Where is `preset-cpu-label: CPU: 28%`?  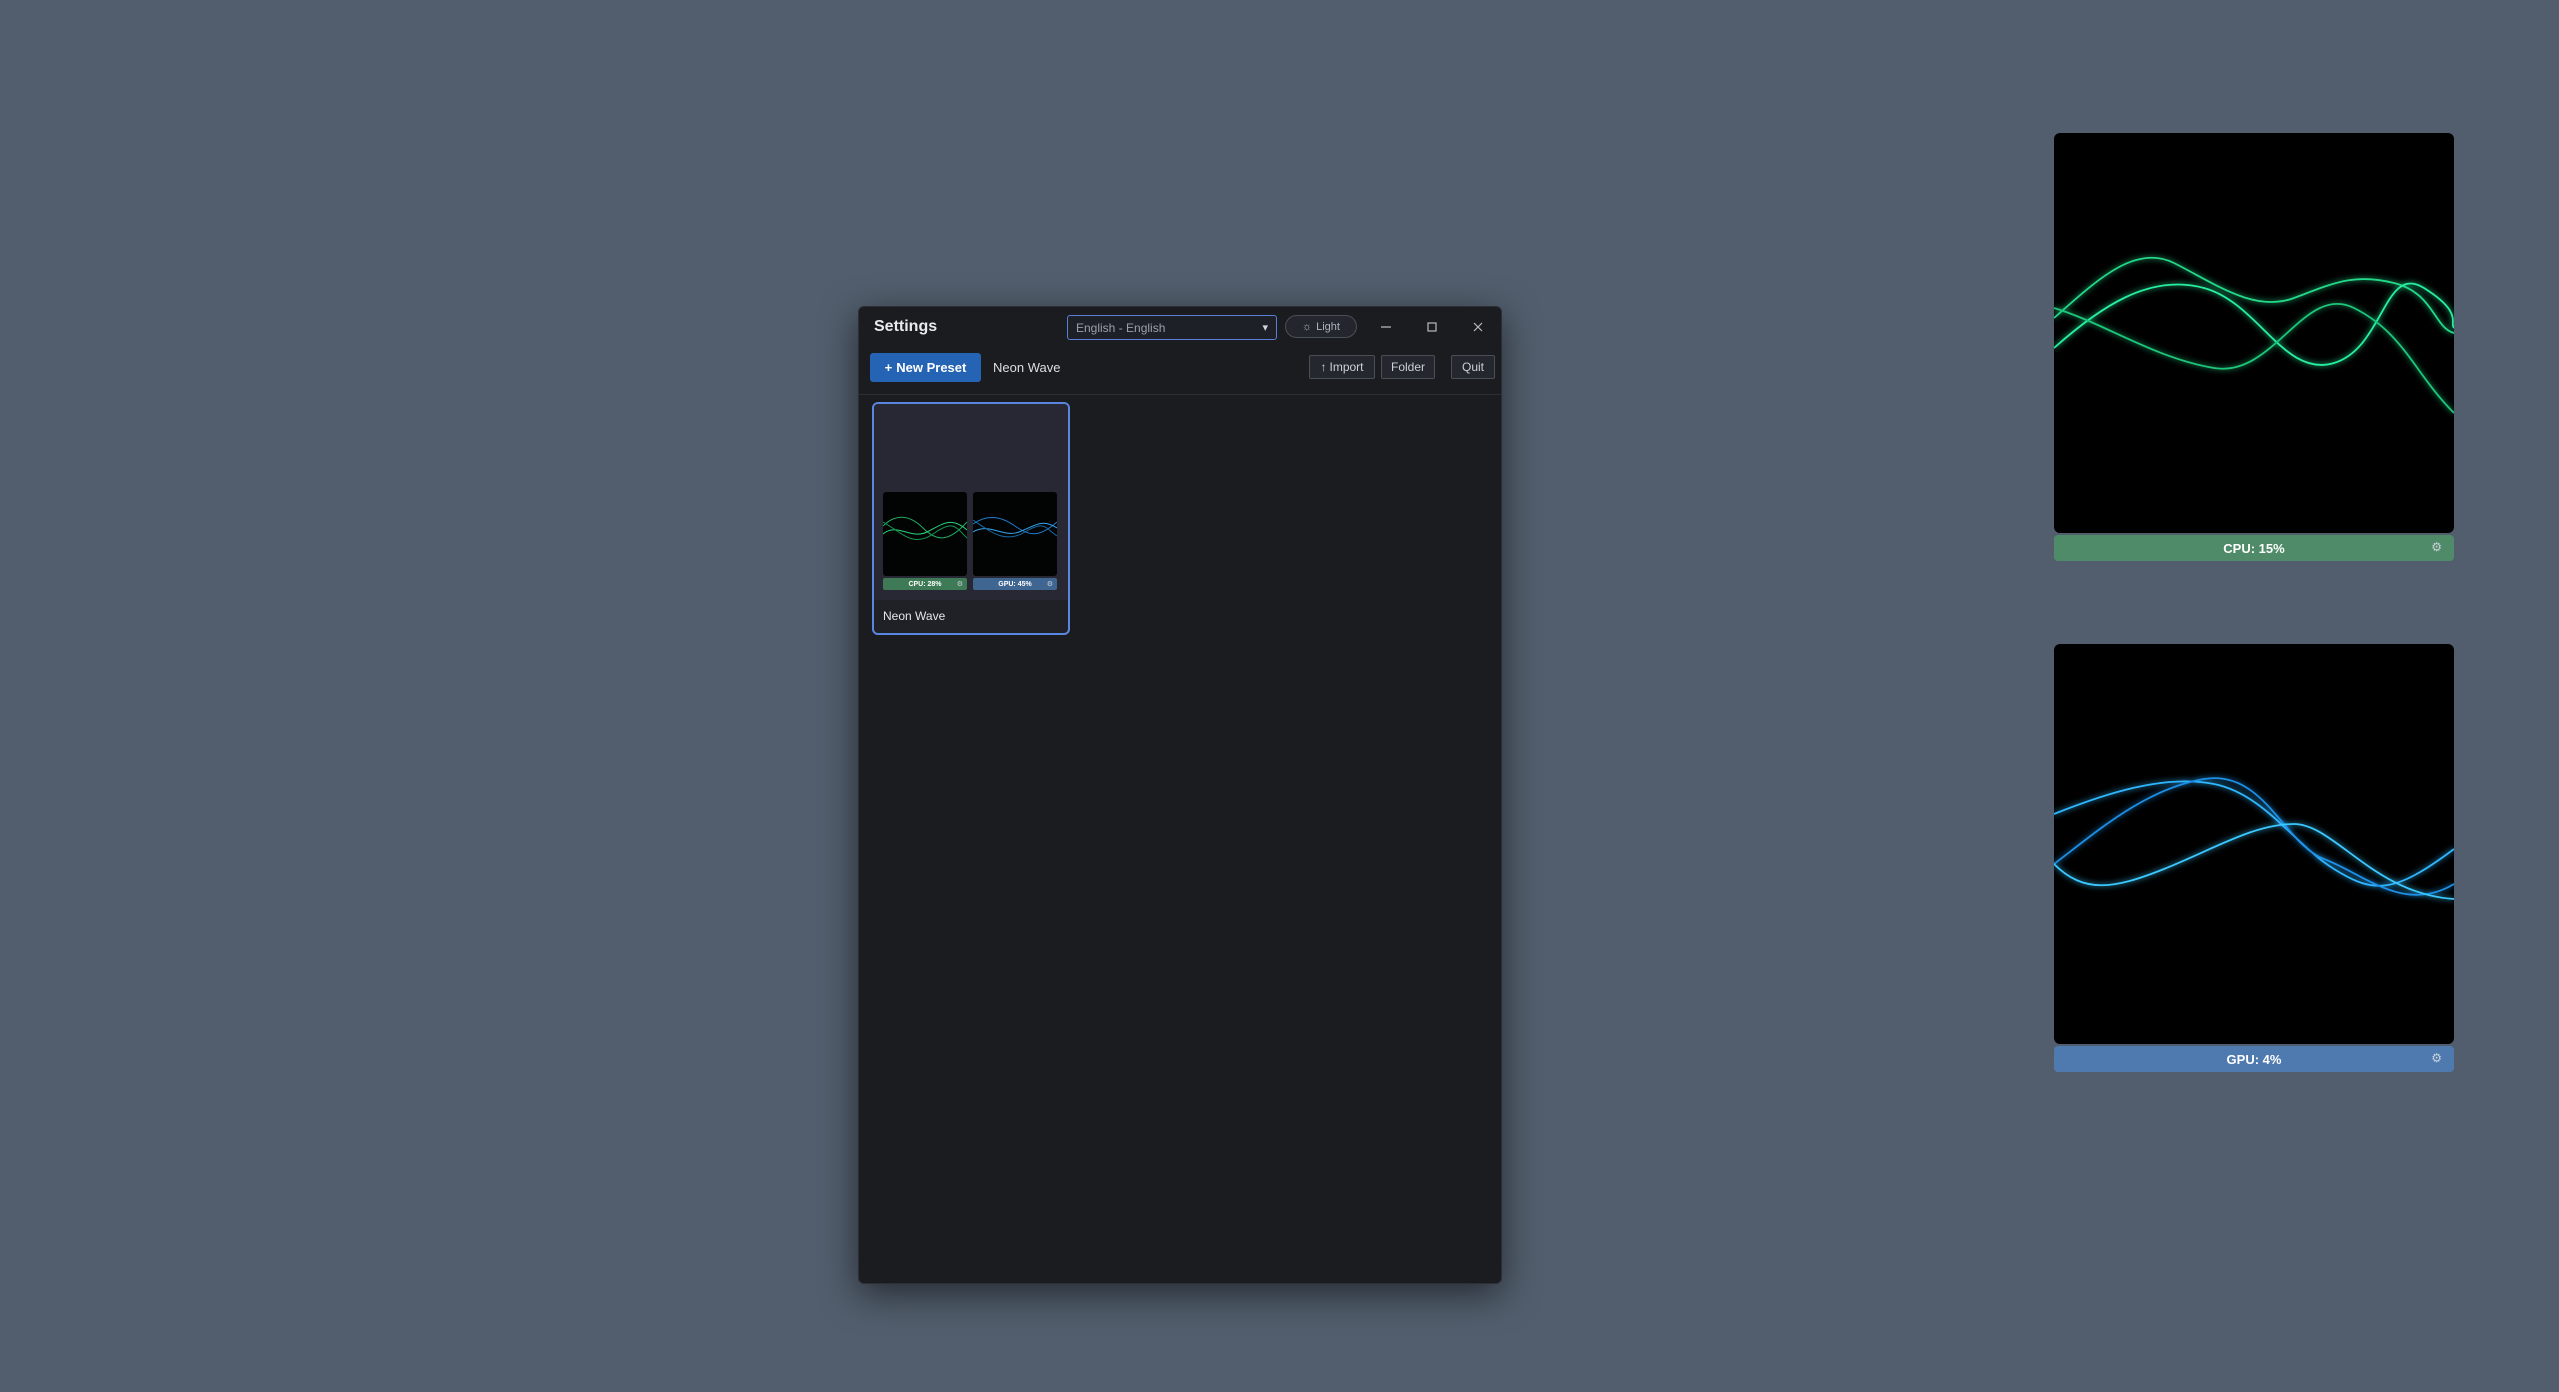 preset-cpu-label: CPU: 28% is located at coordinates (925, 584).